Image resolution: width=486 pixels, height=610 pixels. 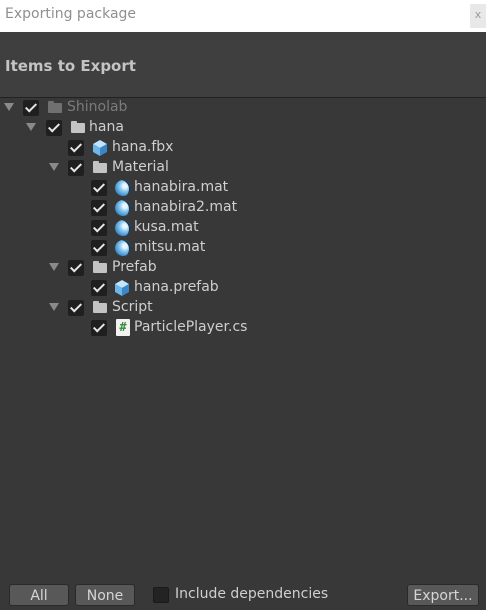 What do you see at coordinates (76, 268) in the screenshot?
I see `checkbox-prefab` at bounding box center [76, 268].